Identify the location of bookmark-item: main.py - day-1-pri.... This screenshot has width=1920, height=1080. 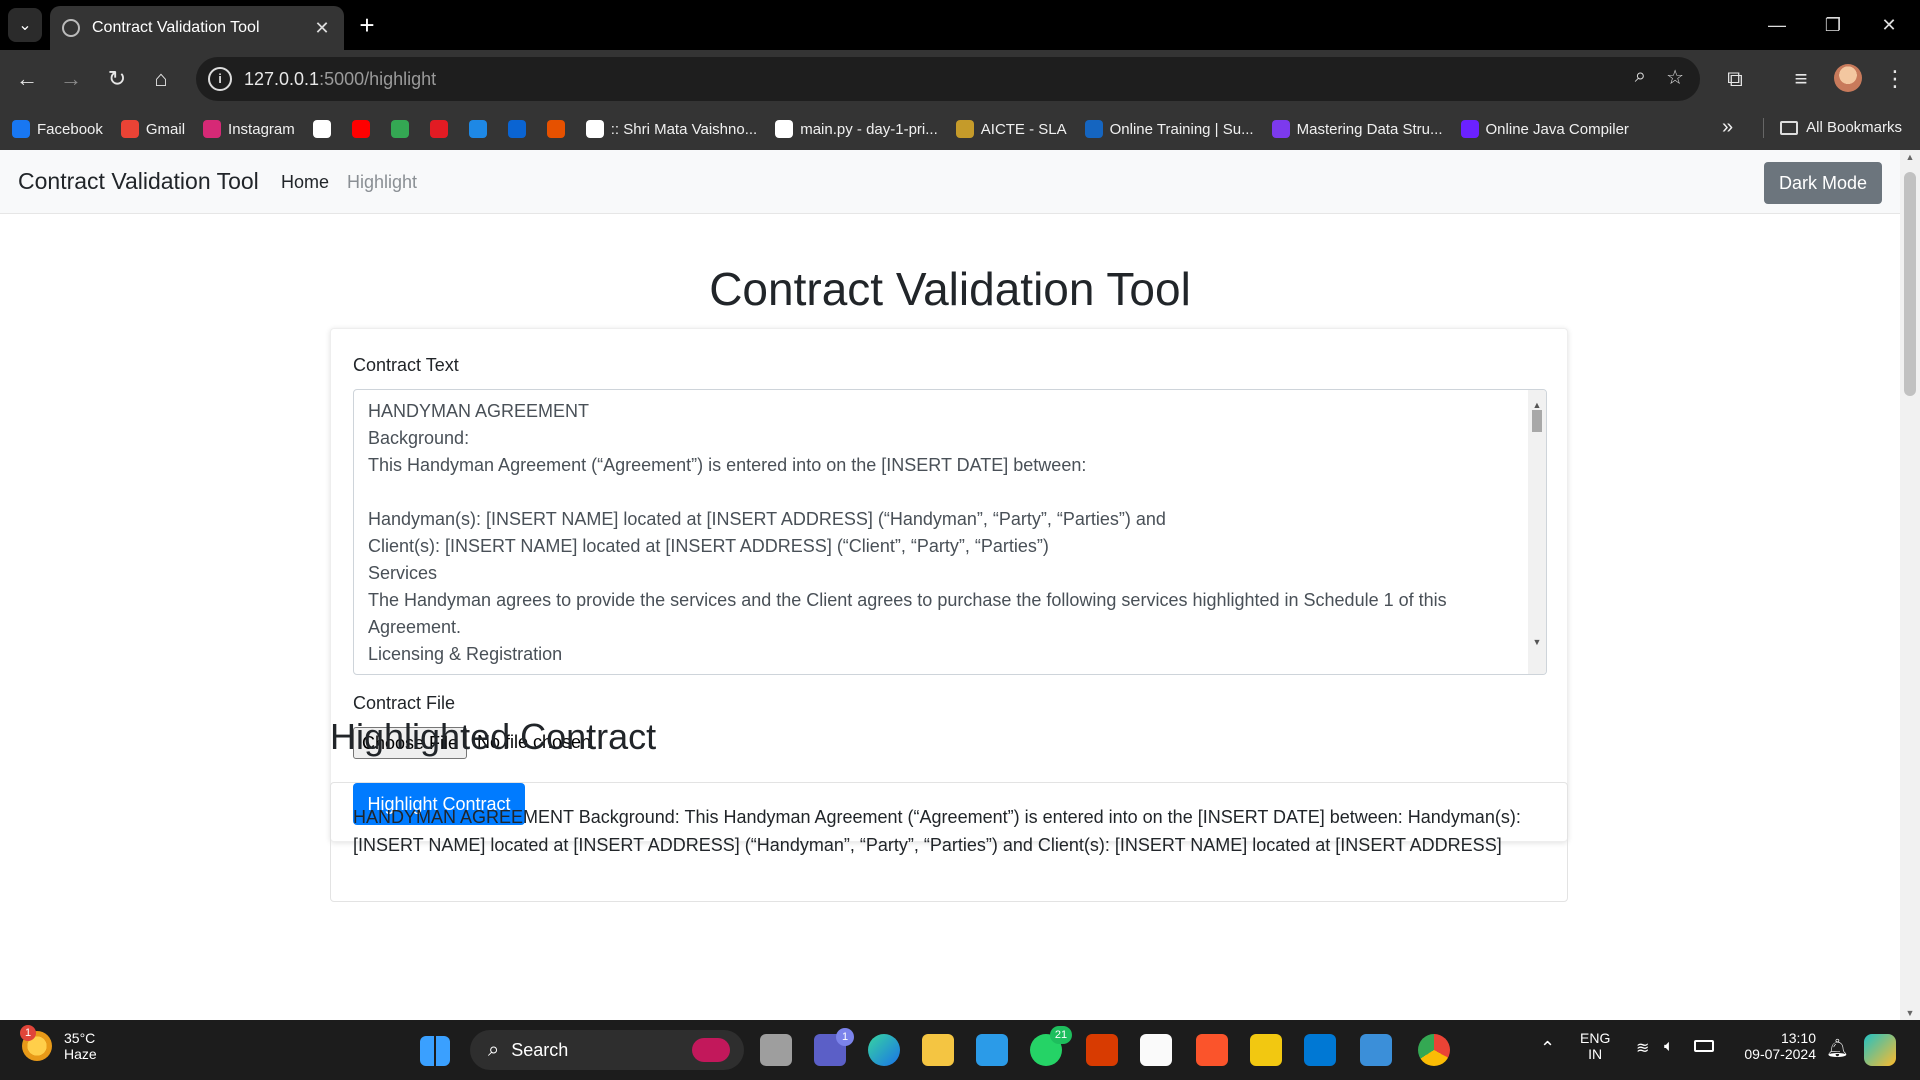
(856, 129).